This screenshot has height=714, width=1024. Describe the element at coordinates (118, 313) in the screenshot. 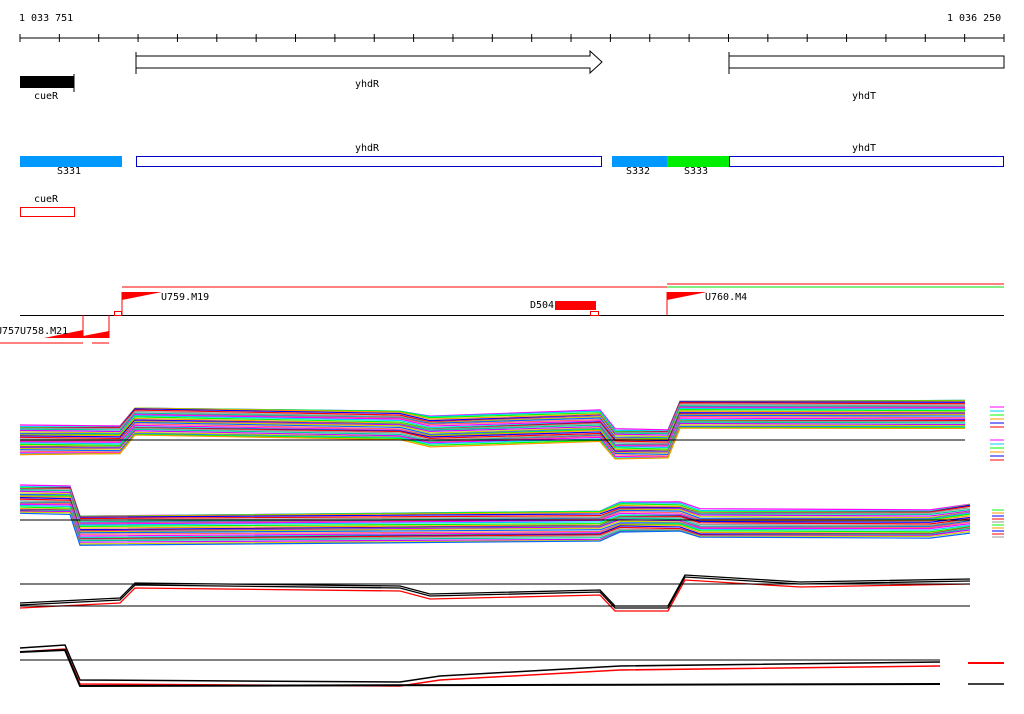

I see `tss-U759-box` at that location.